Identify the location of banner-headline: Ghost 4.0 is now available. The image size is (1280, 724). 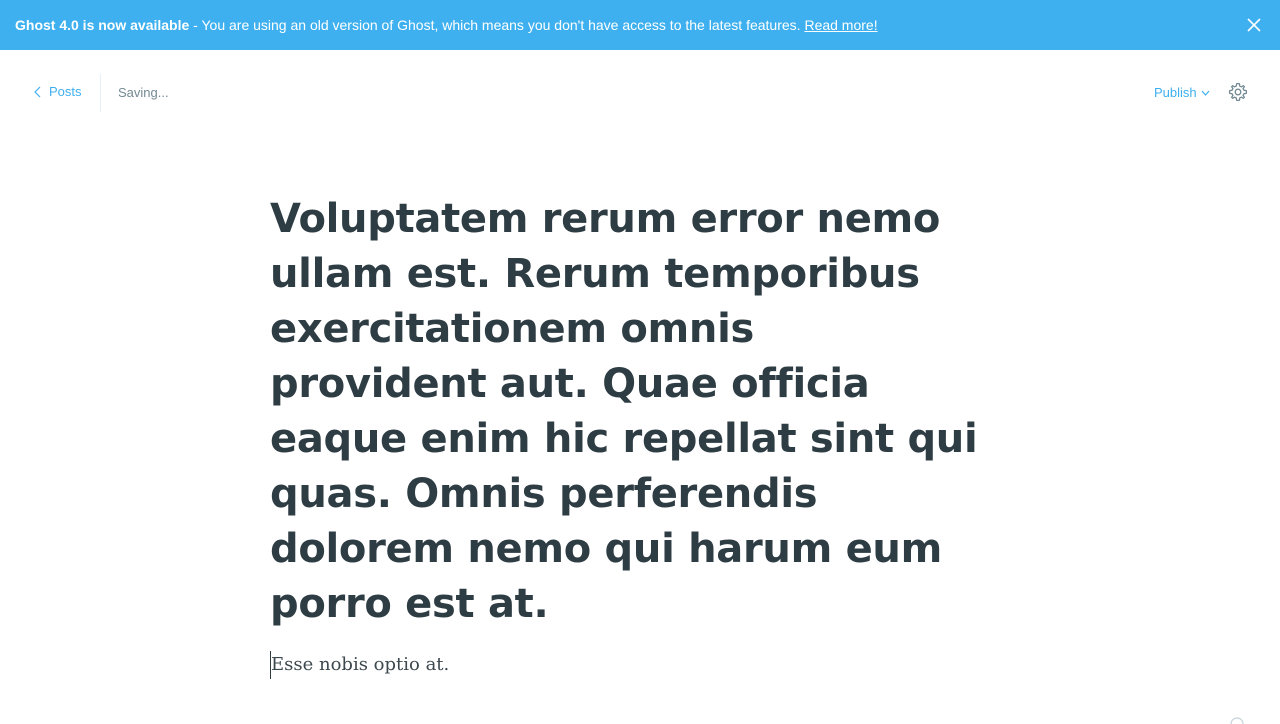
(102, 25).